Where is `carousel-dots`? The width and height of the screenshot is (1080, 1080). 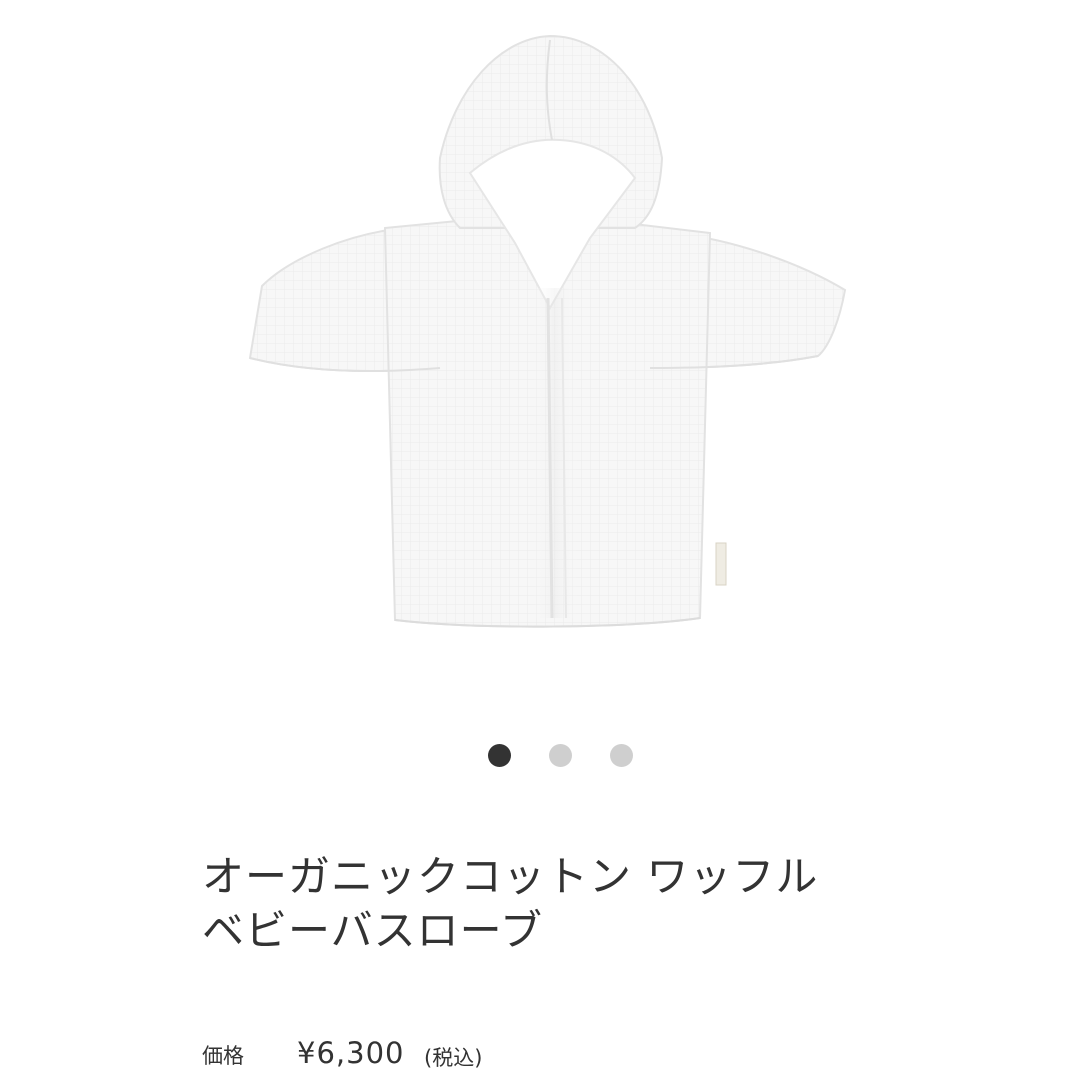
carousel-dots is located at coordinates (560, 755).